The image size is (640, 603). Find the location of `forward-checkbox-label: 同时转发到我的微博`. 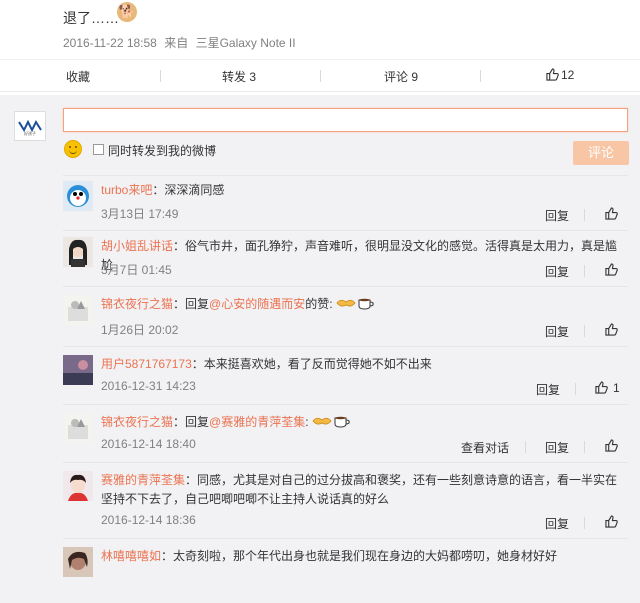

forward-checkbox-label: 同时转发到我的微博 is located at coordinates (162, 151).